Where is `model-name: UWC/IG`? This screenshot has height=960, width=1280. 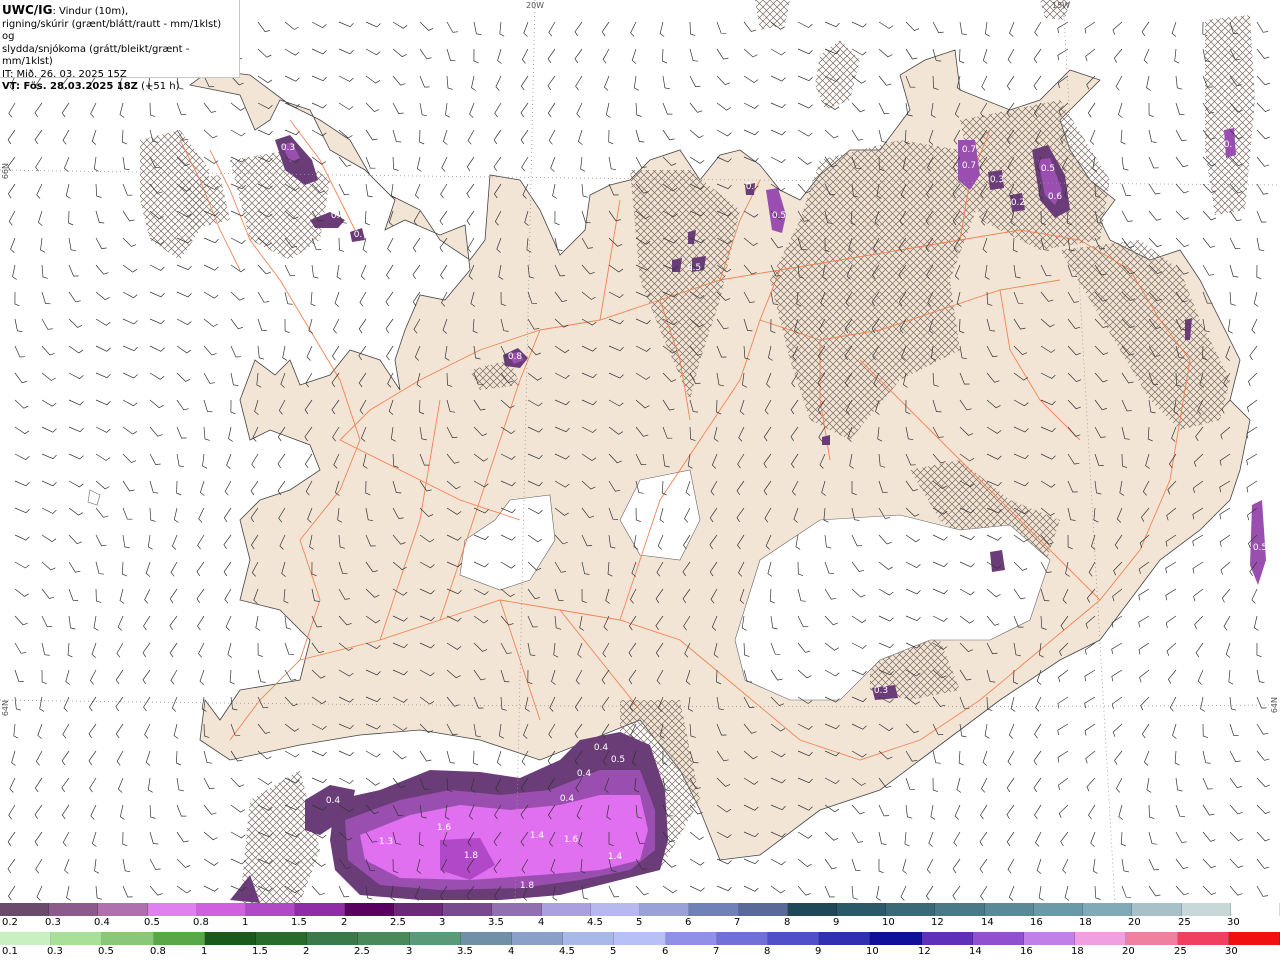
model-name: UWC/IG is located at coordinates (27, 10).